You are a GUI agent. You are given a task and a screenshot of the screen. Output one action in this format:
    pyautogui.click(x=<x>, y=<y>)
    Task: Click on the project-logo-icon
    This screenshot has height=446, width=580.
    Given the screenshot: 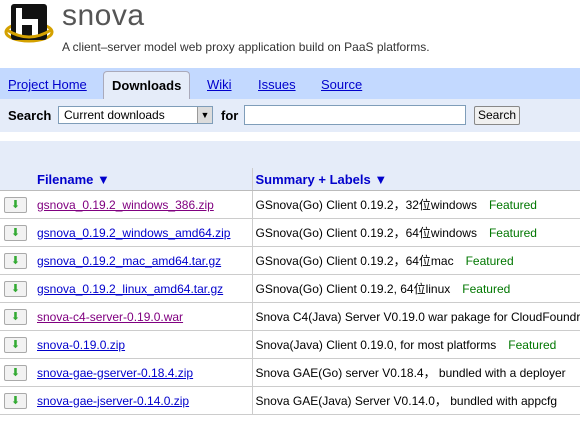 What is the action you would take?
    pyautogui.click(x=29, y=23)
    